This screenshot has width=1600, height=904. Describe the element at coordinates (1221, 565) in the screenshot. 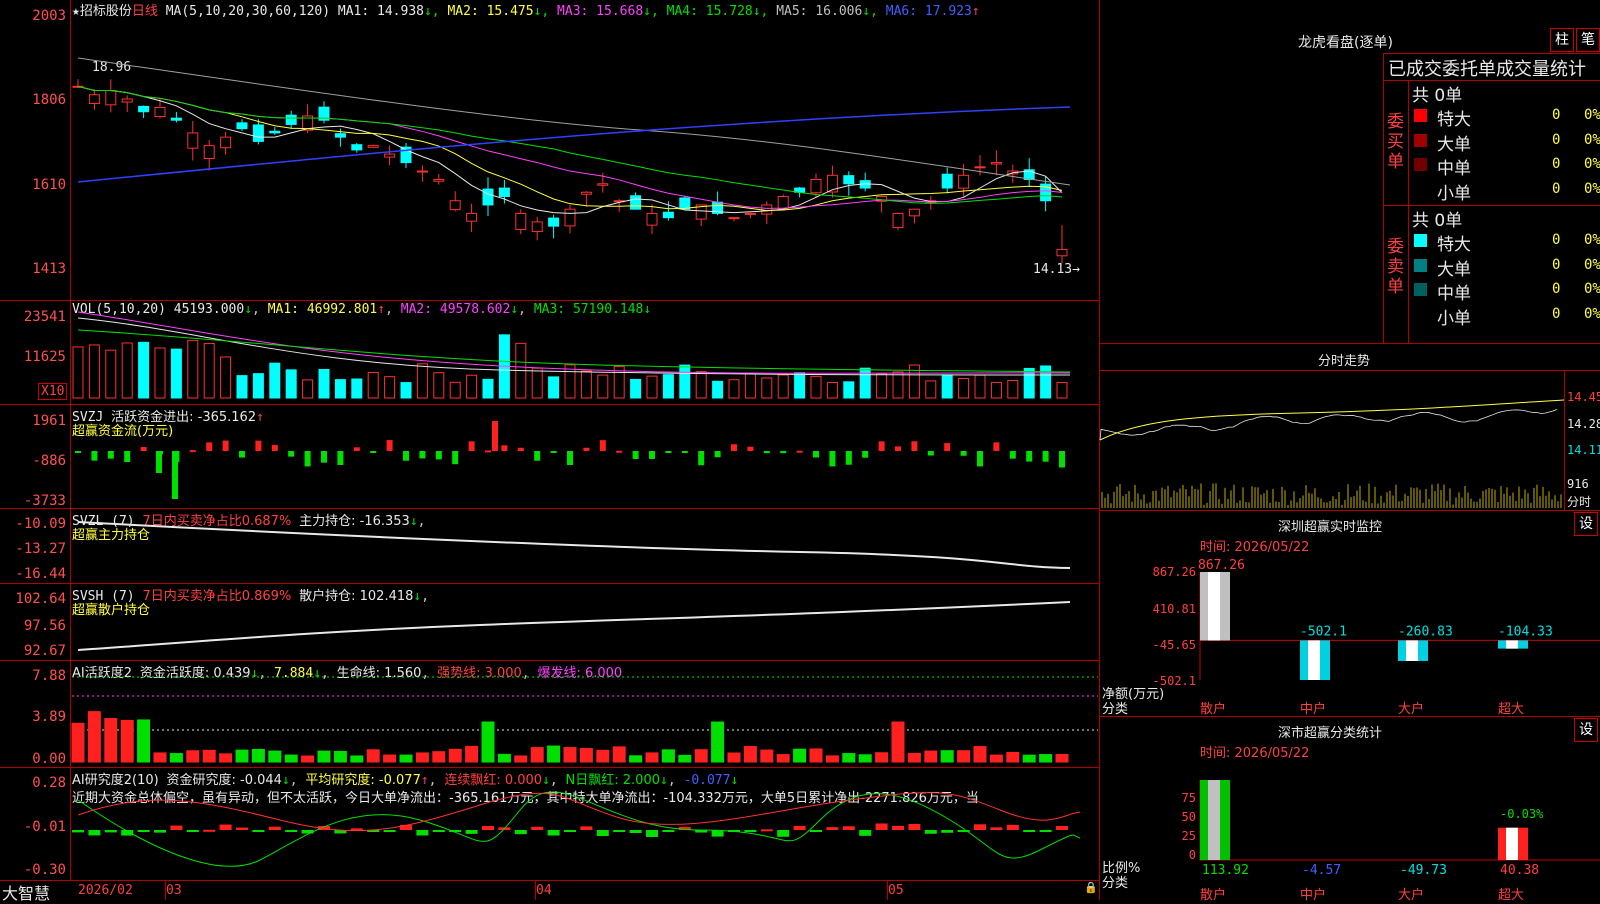

I see `monitor-bar-label: 867.26` at that location.